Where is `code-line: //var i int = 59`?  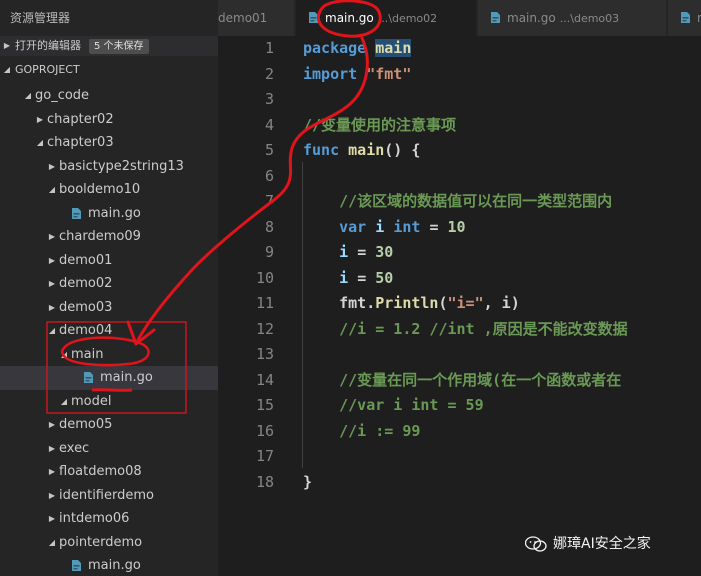
code-line: //var i int = 59 is located at coordinates (502, 406).